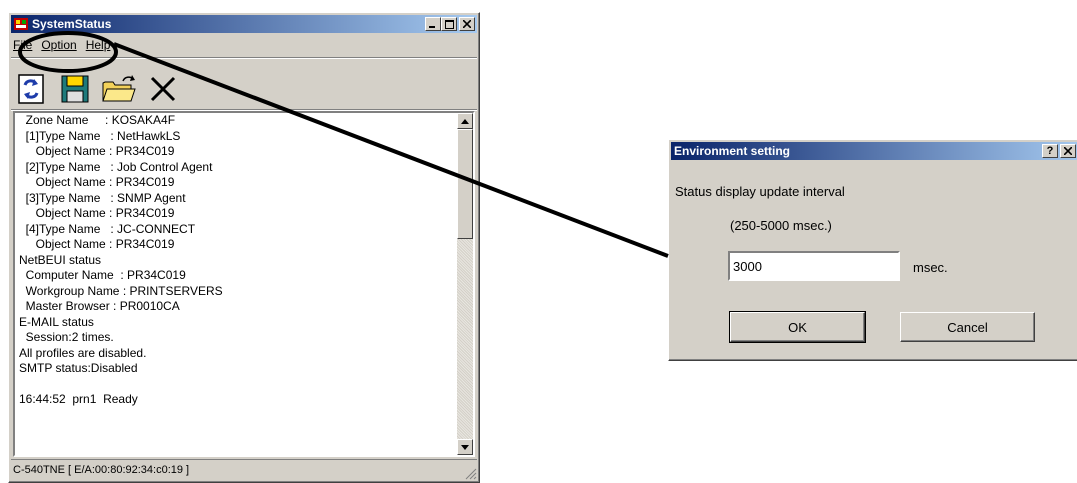 This screenshot has height=483, width=1077. I want to click on scroll-thumb, so click(465, 184).